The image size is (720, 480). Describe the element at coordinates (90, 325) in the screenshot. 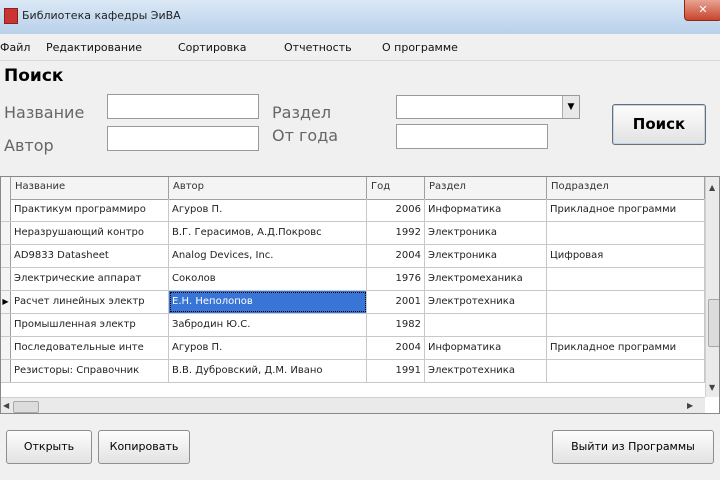

I see `cell-title: Промышленная электр` at that location.